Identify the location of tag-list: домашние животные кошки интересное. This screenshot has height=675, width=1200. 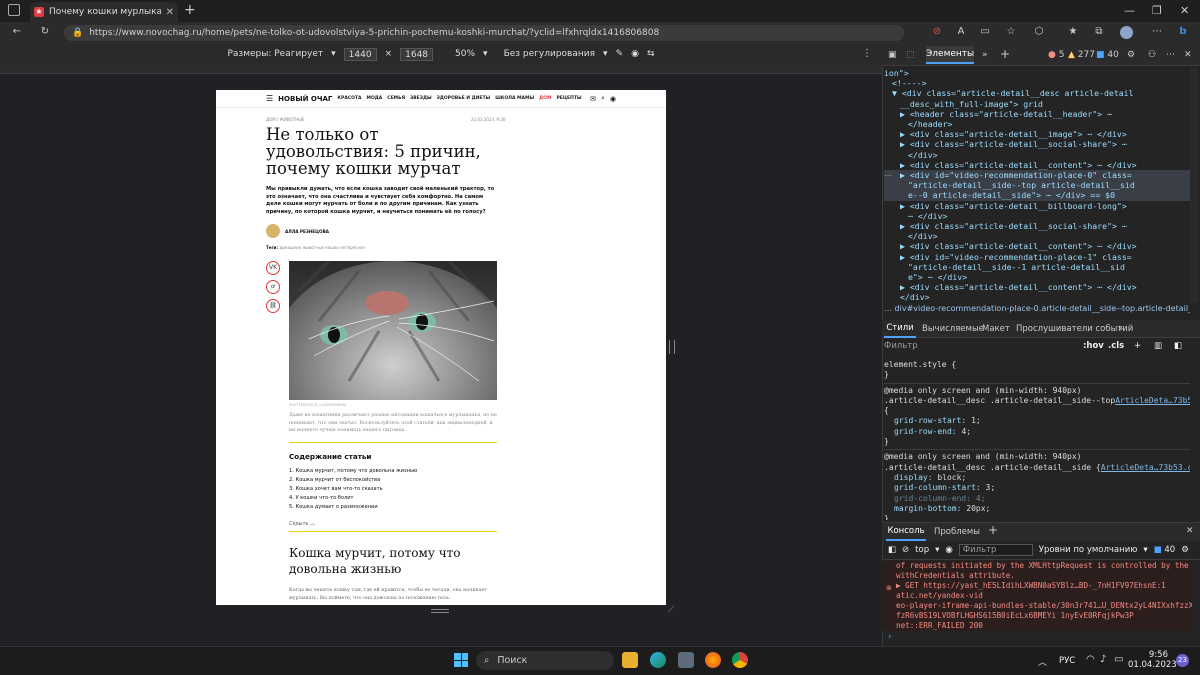
(322, 247).